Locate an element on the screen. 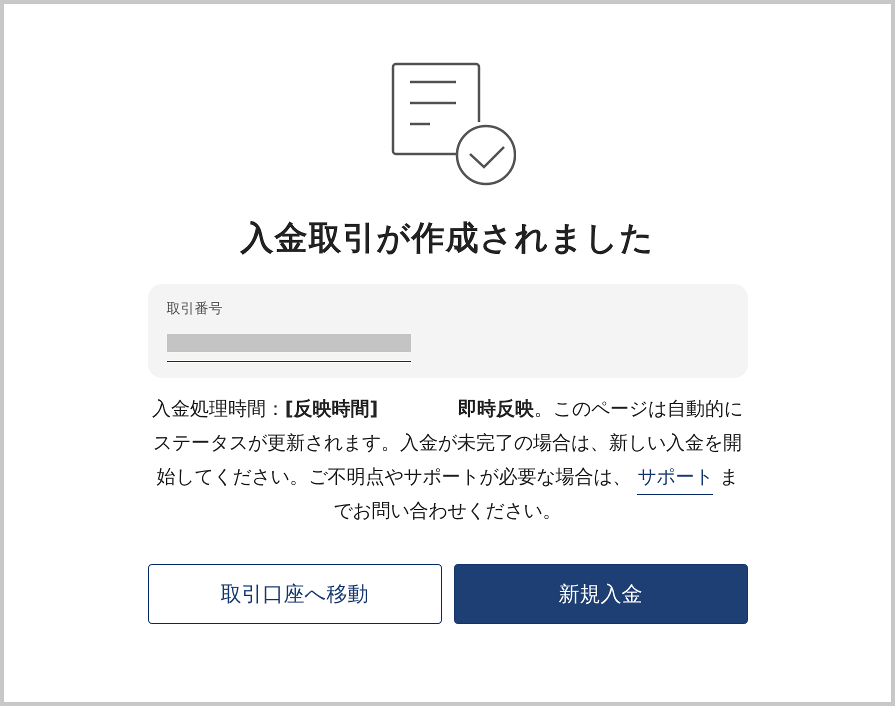  trading-account-button: 取引口座へ移動 is located at coordinates (295, 594).